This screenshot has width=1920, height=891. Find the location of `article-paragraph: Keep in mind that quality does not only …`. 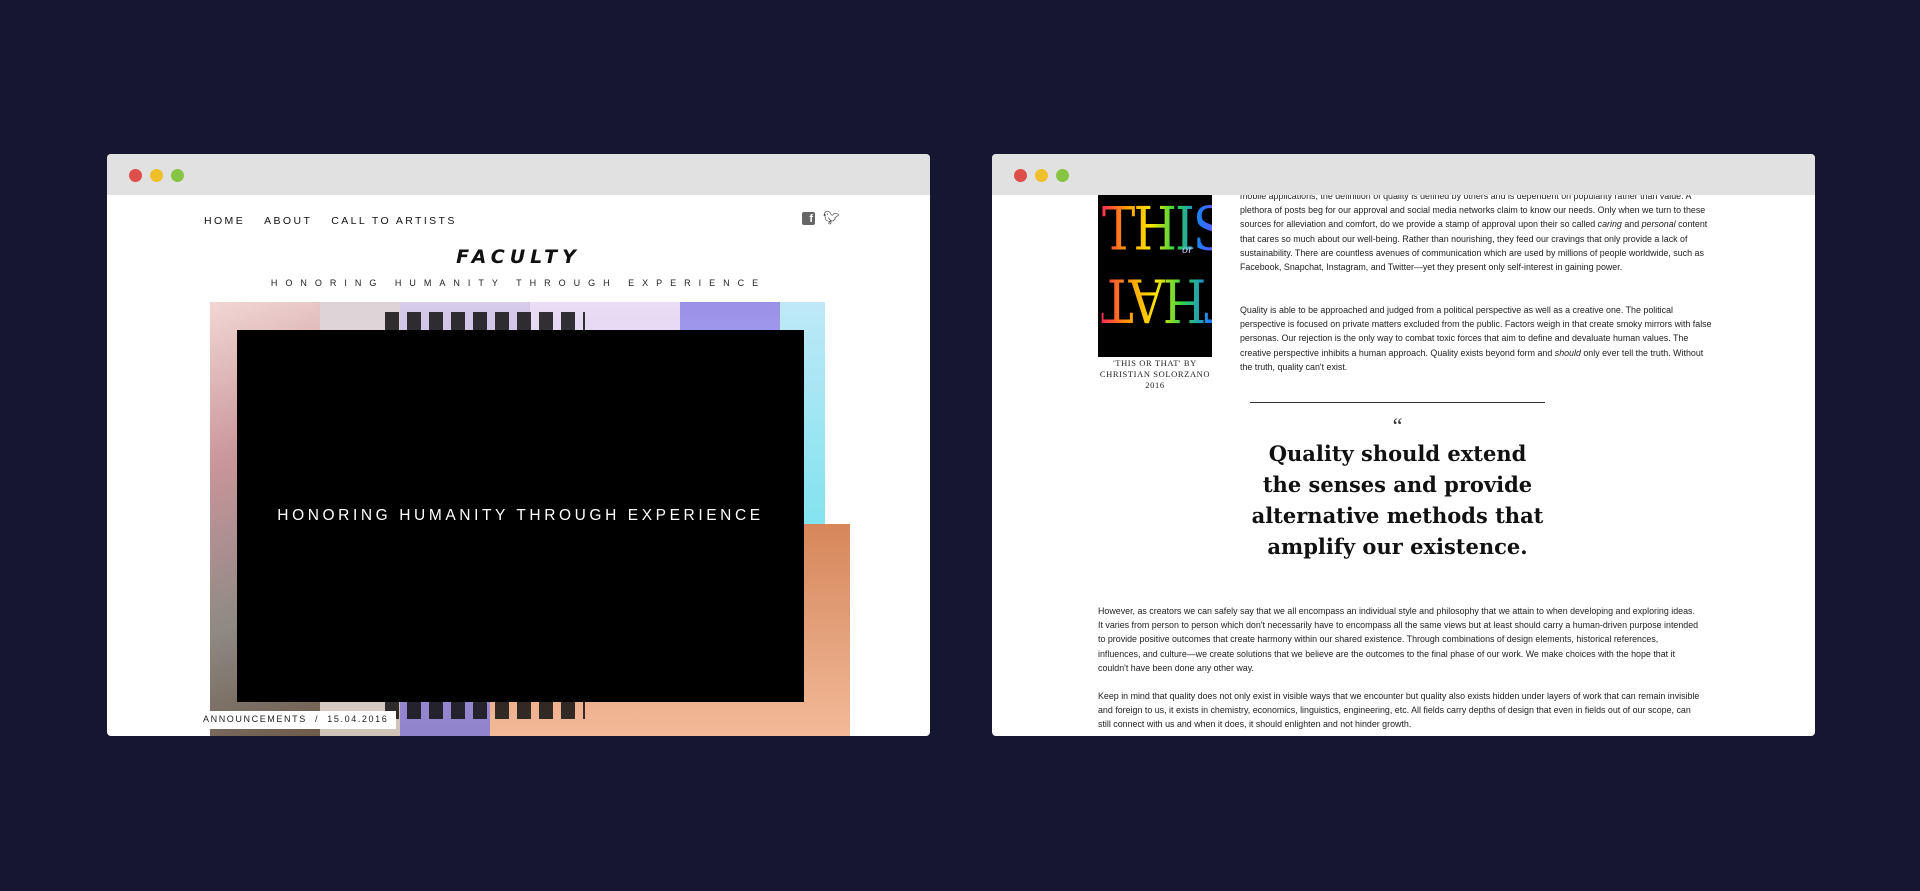

article-paragraph: Keep in mind that quality does not only … is located at coordinates (1399, 710).